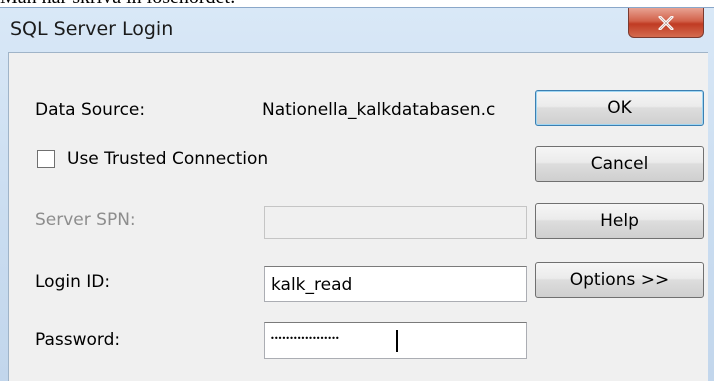 The height and width of the screenshot is (381, 714). Describe the element at coordinates (78, 340) in the screenshot. I see `password-label: Password:` at that location.